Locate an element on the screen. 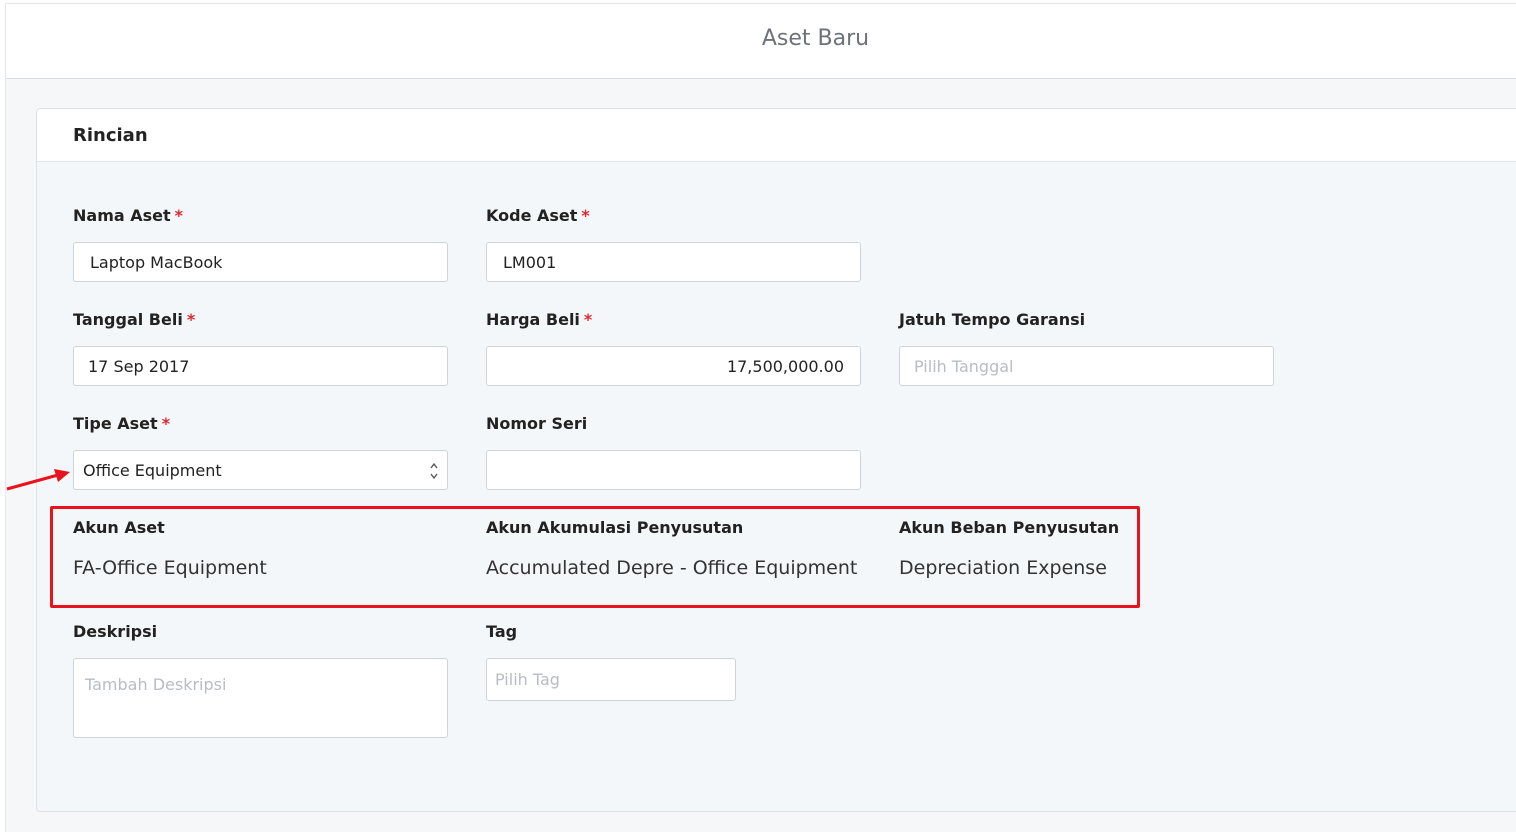  akun-beban-value: Depreciation Expense is located at coordinates (1003, 568).